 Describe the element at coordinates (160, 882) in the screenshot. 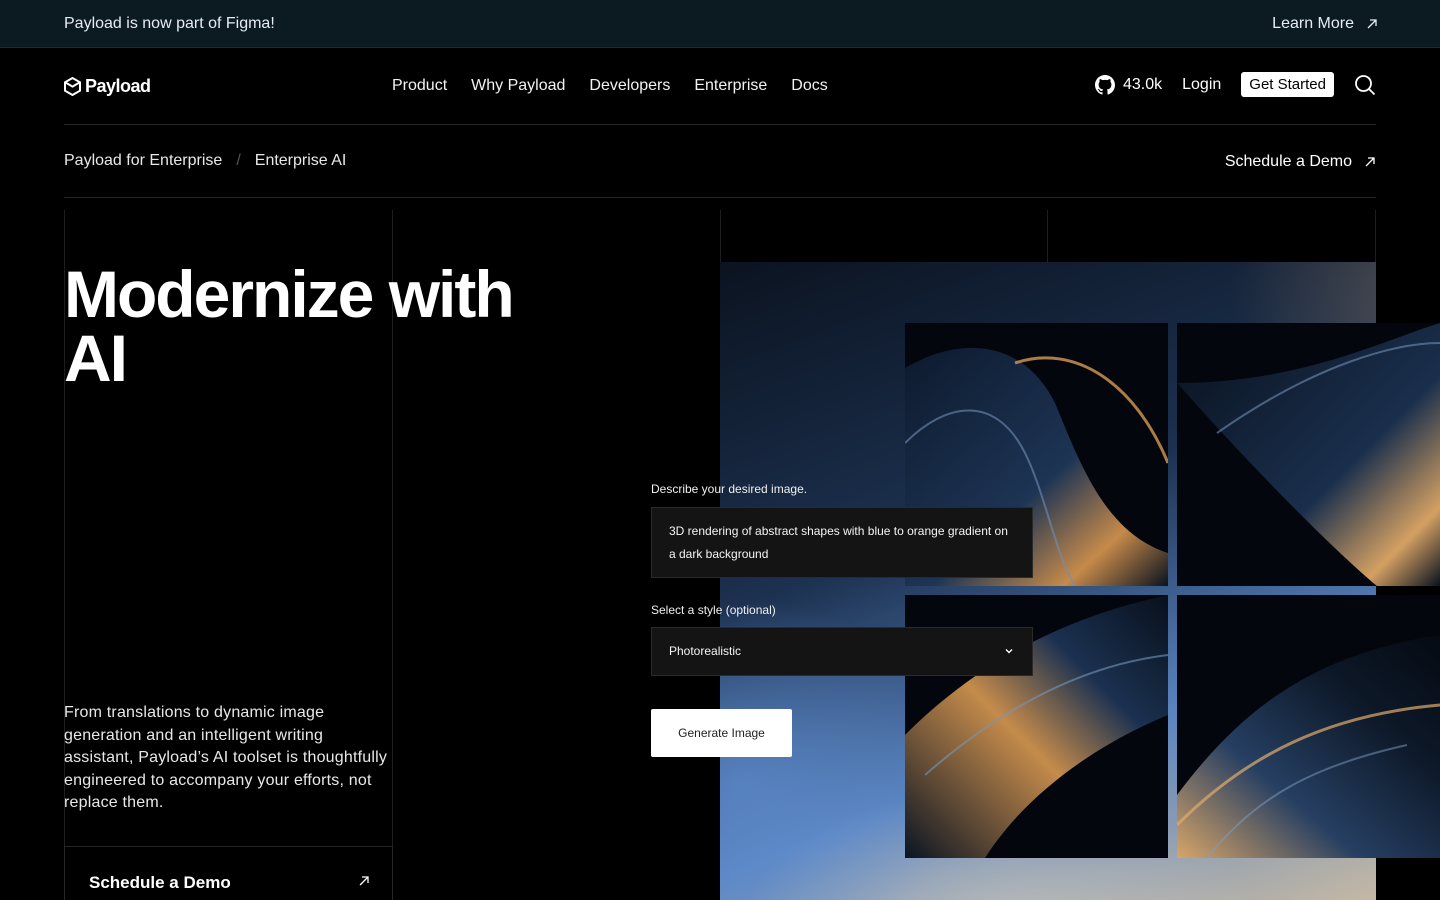

I see `schedule-demo-button-label: Schedule a Demo` at that location.